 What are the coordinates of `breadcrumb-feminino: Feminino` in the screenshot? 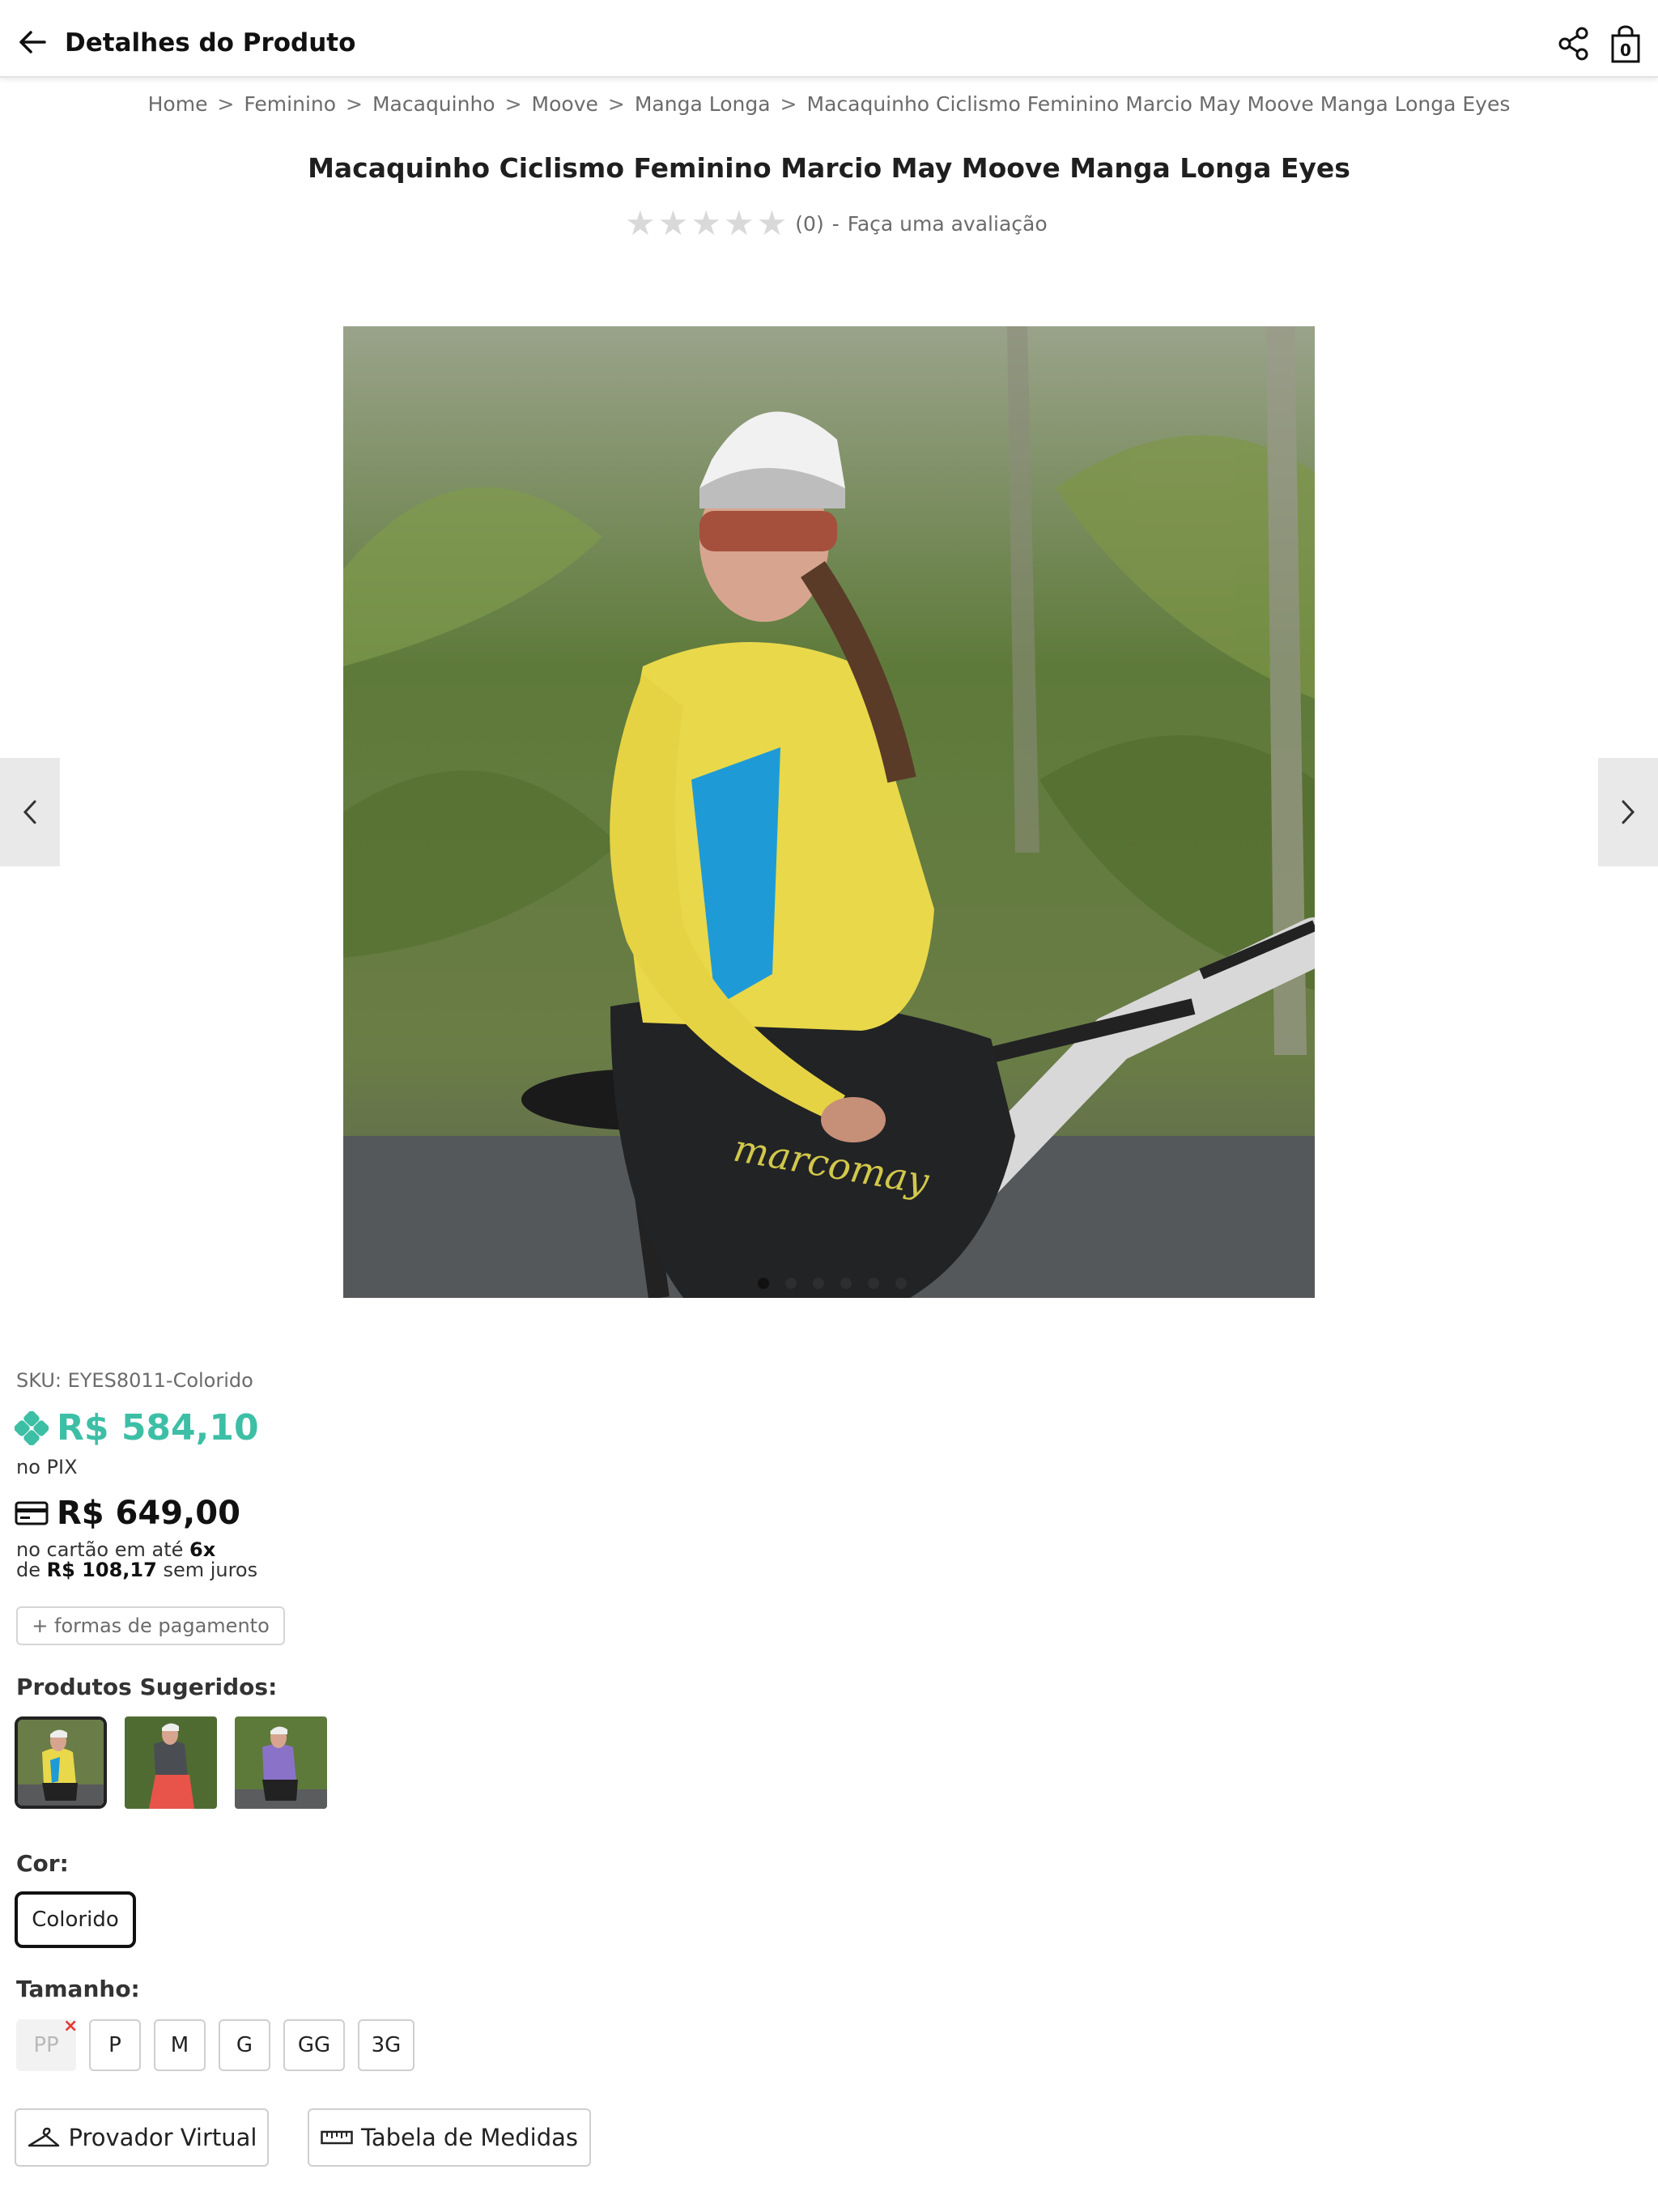 It's located at (290, 104).